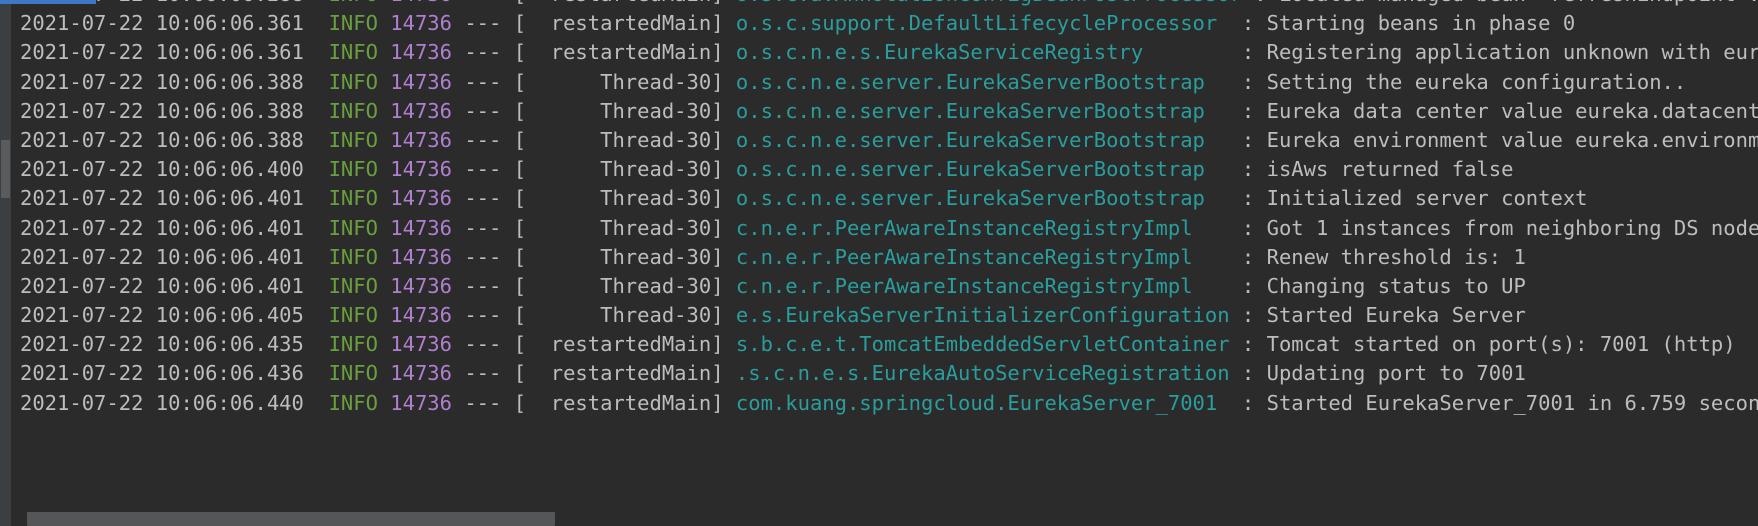 This screenshot has width=1758, height=526. What do you see at coordinates (884, 517) in the screenshot?
I see `horizontal-scrollbar` at bounding box center [884, 517].